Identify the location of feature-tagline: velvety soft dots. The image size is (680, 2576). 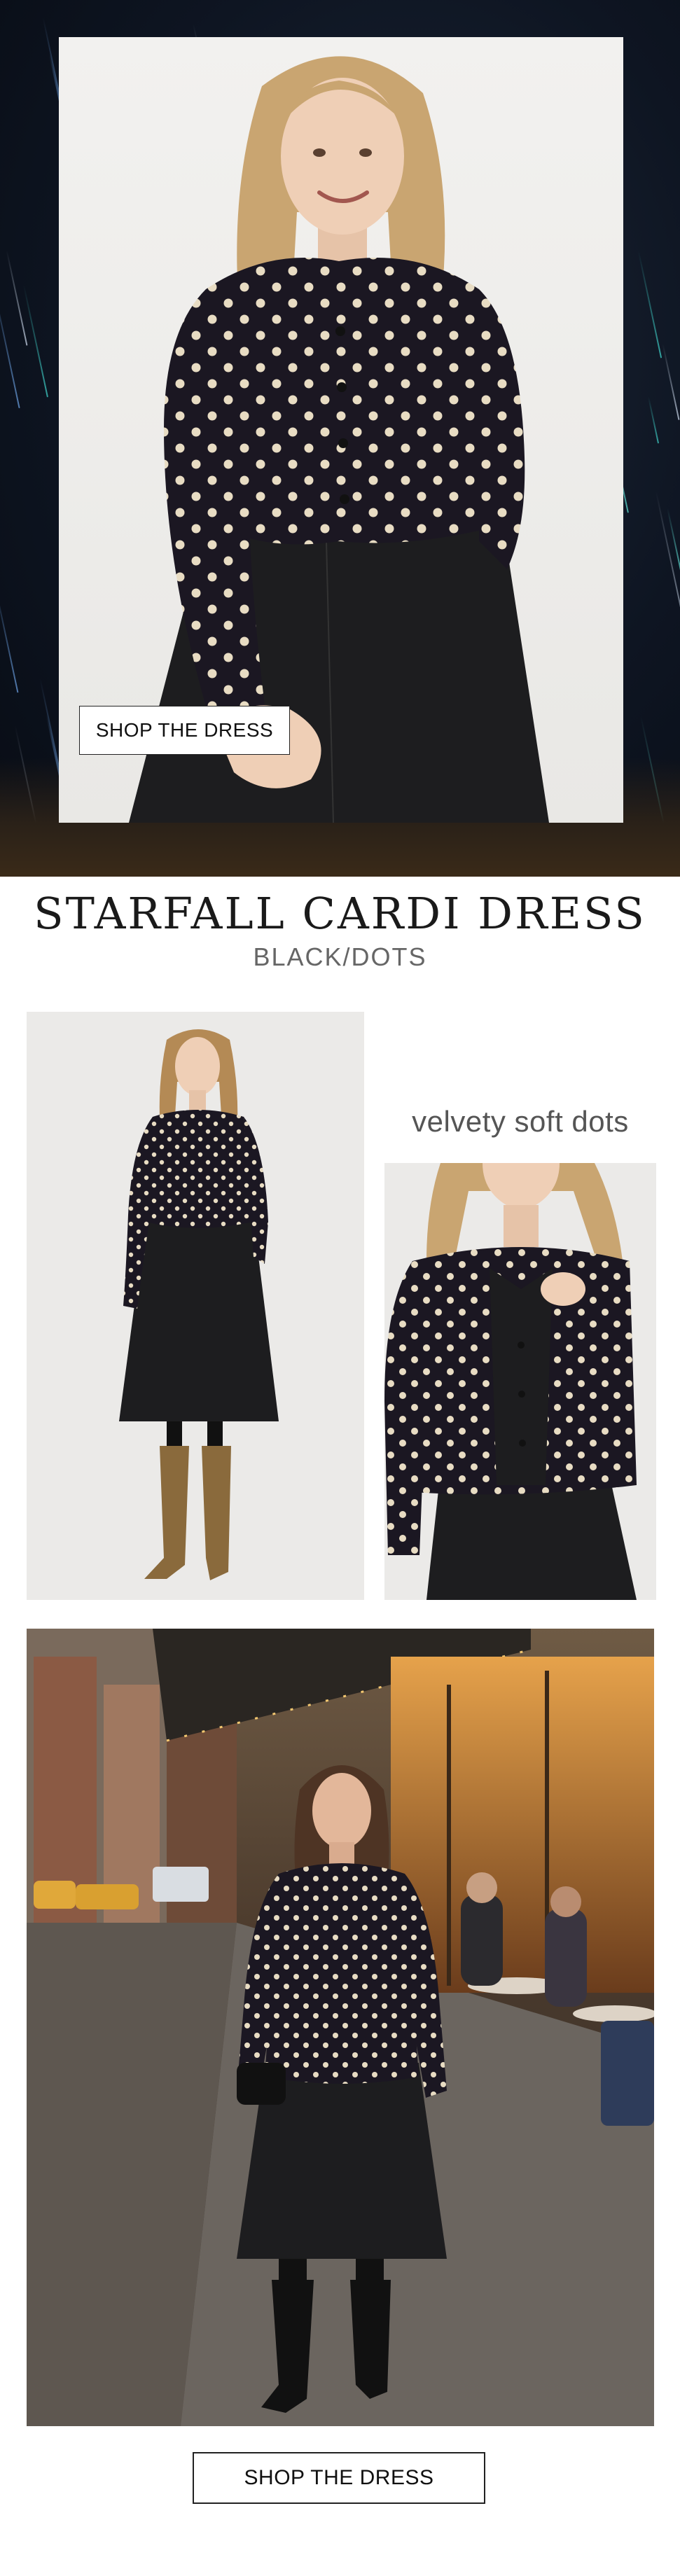
(521, 1121).